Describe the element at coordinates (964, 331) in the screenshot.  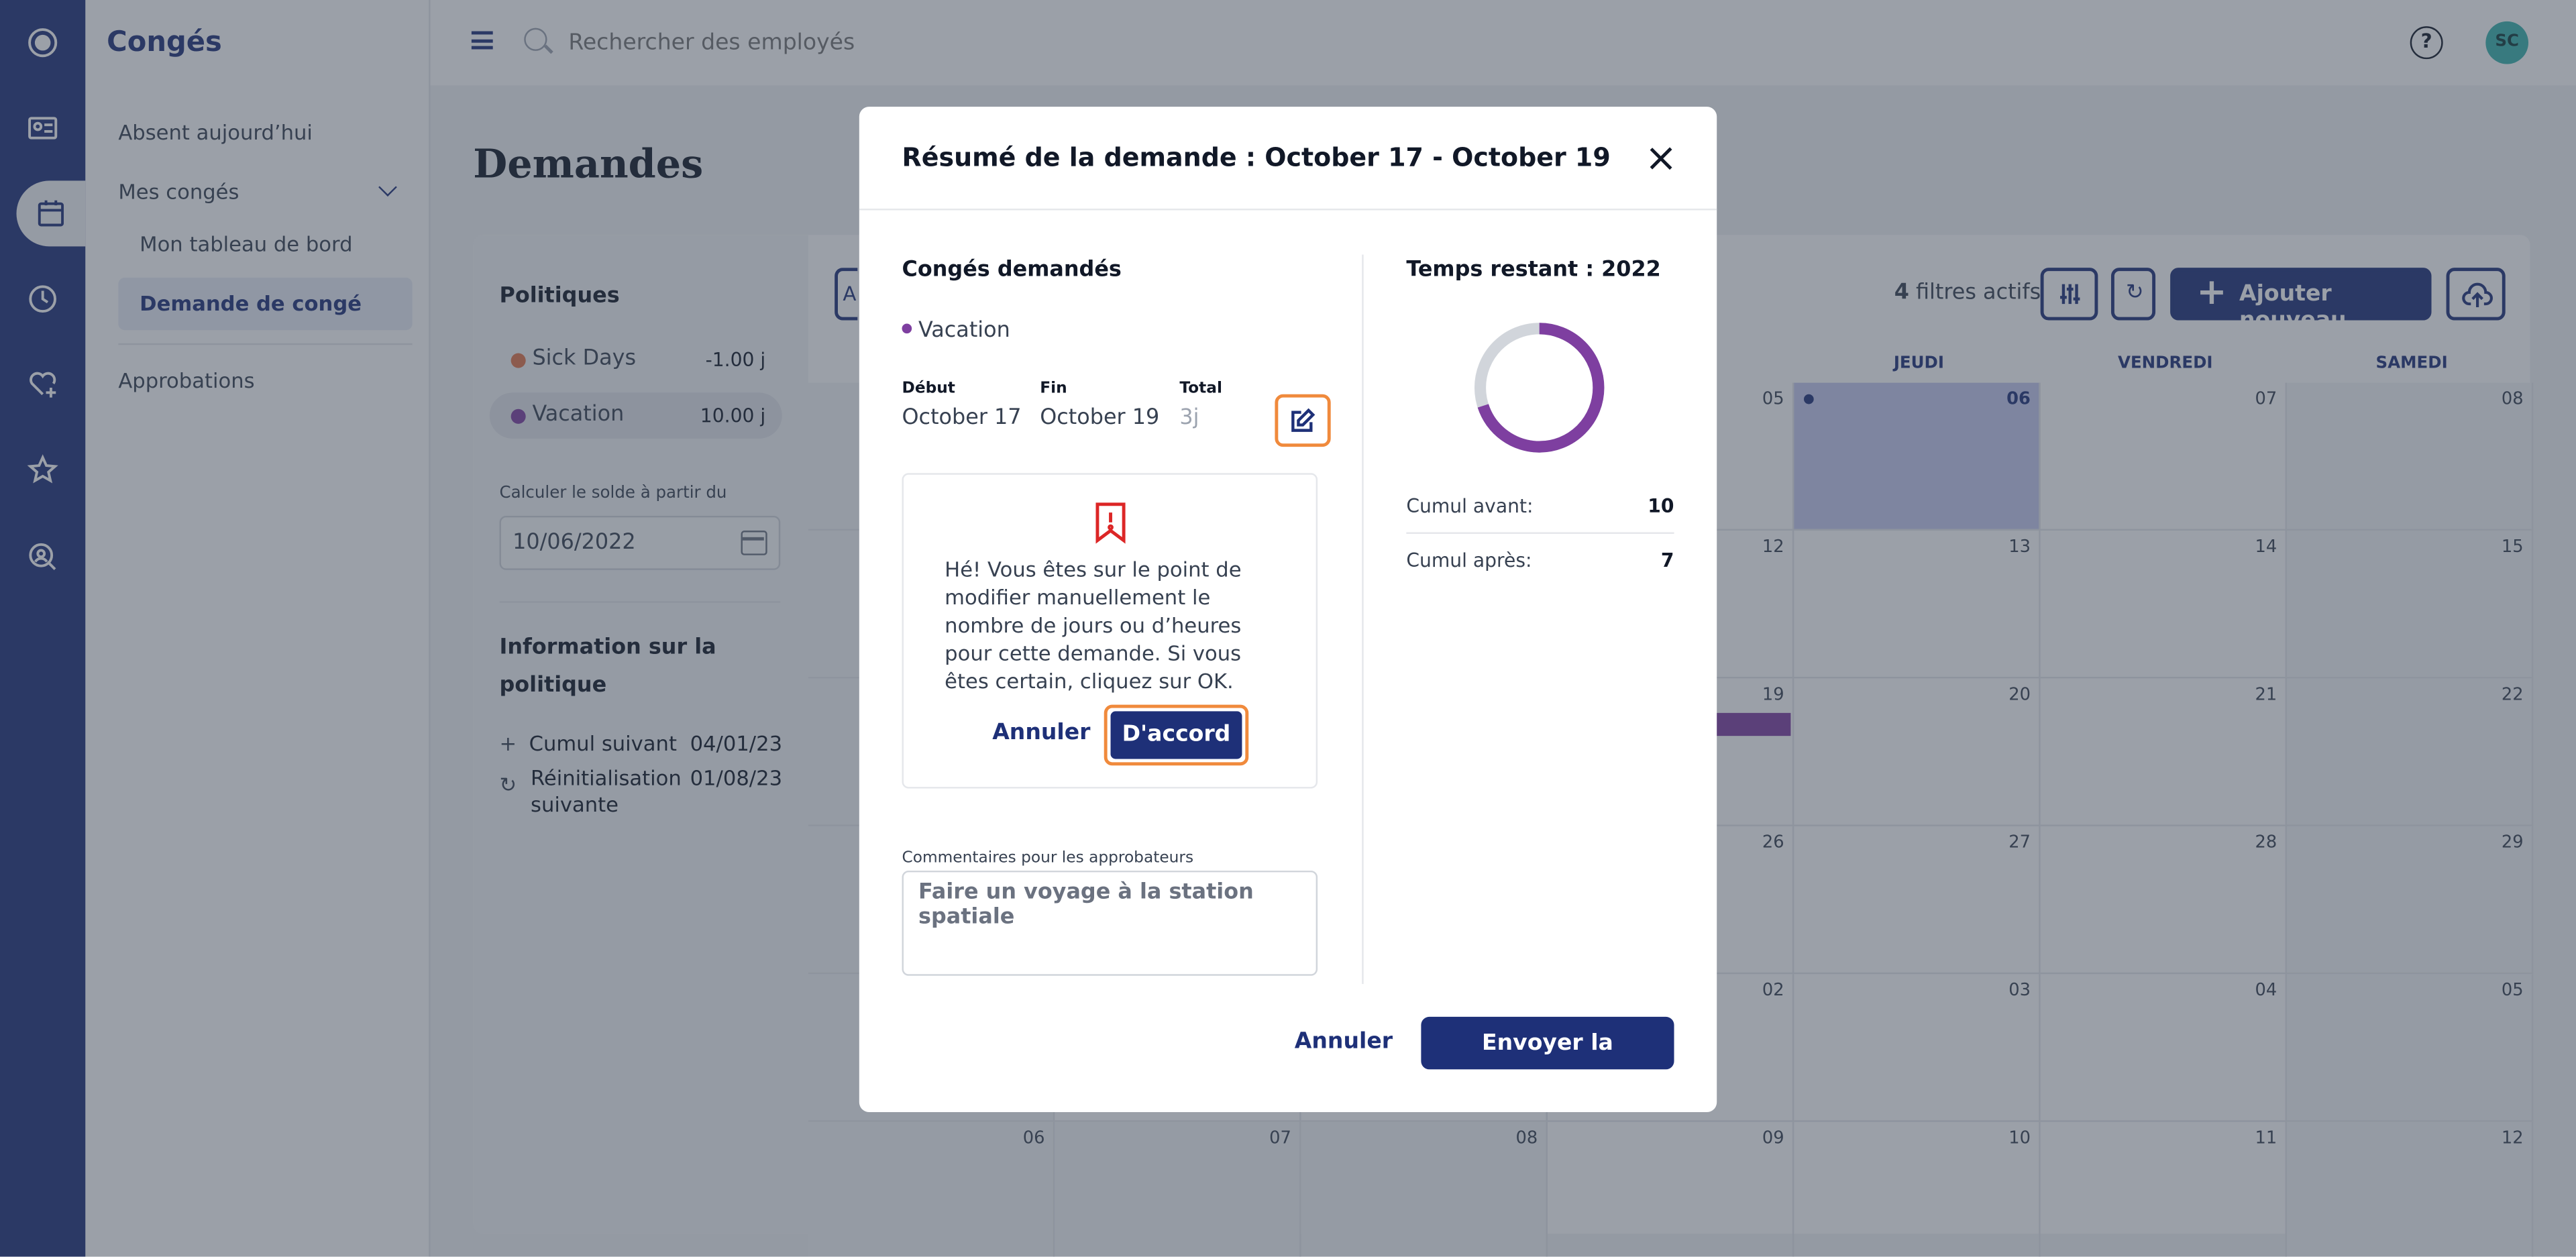
I see `leave-type-label: Vacation` at that location.